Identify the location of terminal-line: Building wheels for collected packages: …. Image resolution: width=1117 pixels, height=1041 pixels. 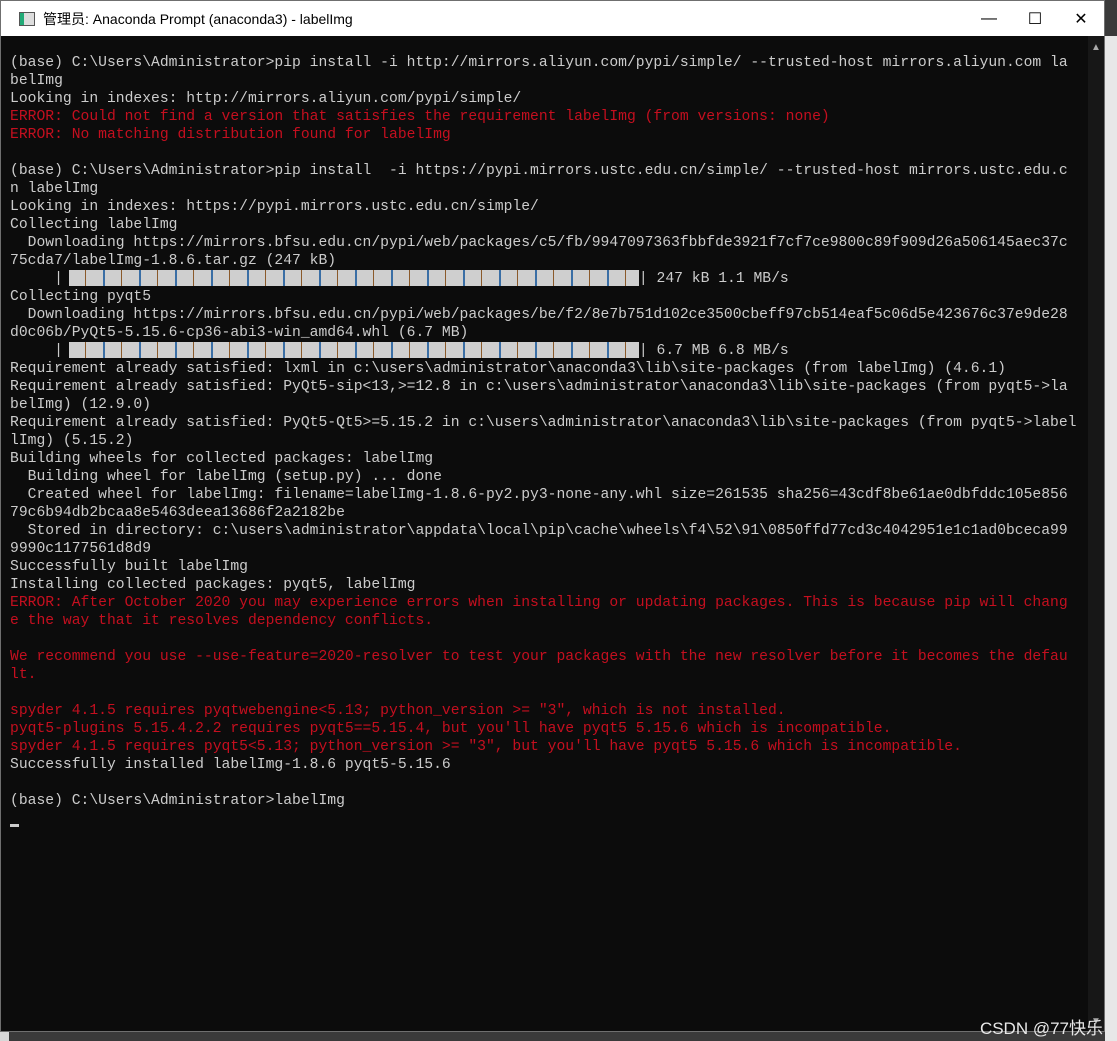
(222, 459).